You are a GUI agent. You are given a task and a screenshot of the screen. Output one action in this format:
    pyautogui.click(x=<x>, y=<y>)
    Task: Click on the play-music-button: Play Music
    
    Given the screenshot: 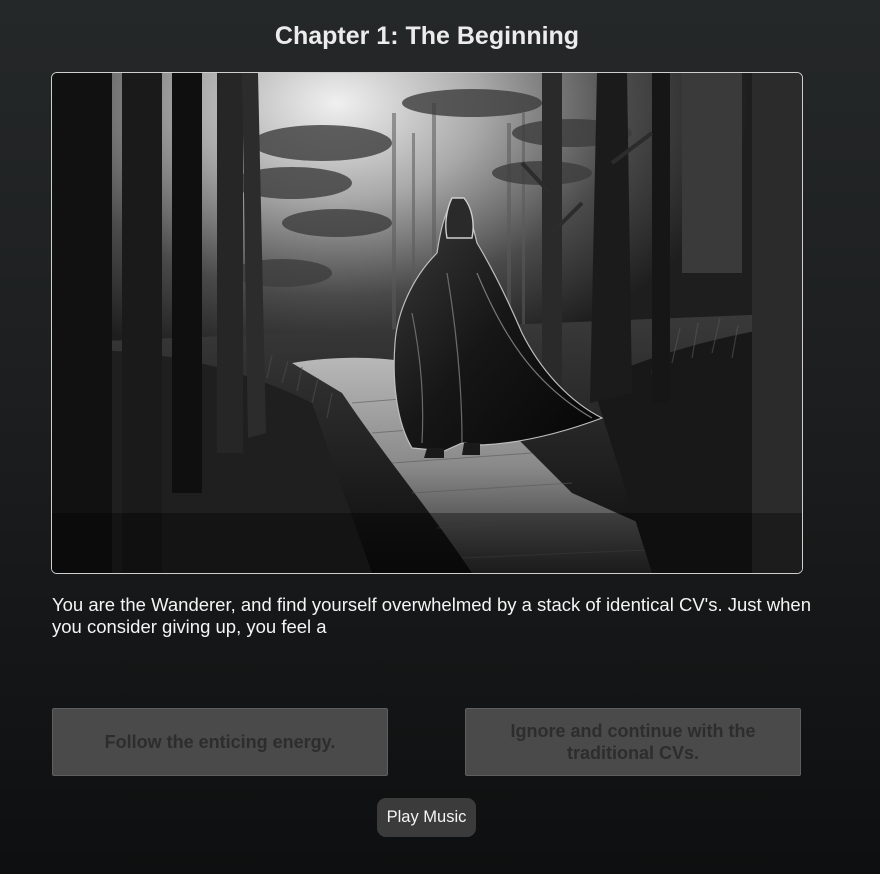 What is the action you would take?
    pyautogui.click(x=426, y=817)
    